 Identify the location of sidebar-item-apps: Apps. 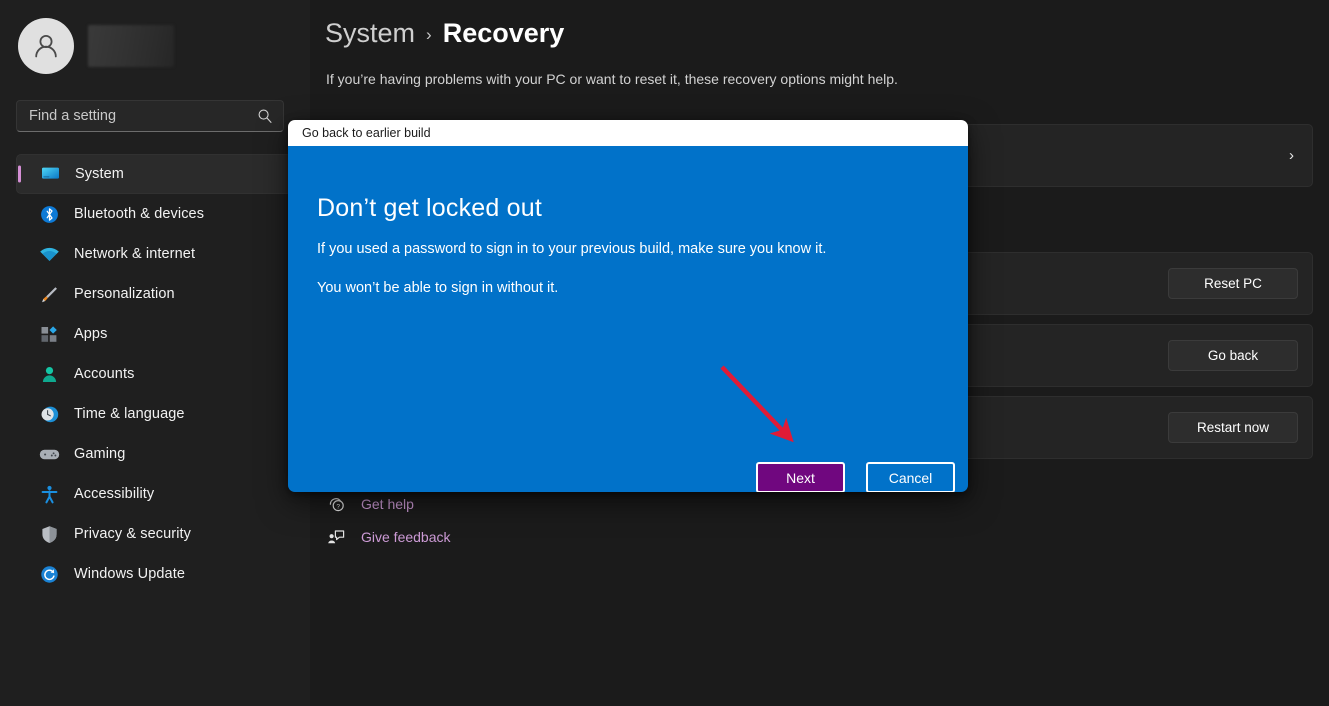
(154, 334).